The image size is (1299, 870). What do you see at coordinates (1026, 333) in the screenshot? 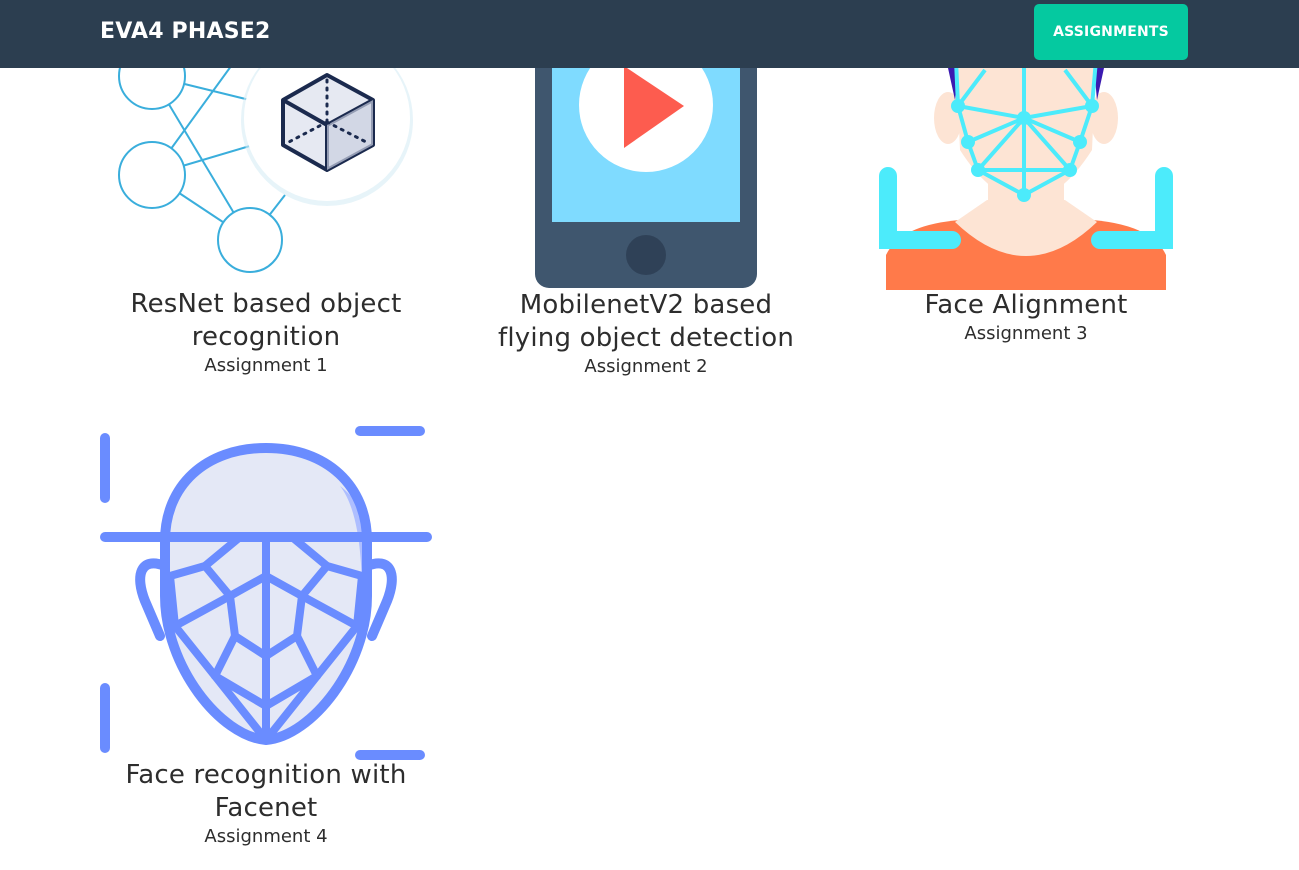
I see `card-subtitle: Assignment 3` at bounding box center [1026, 333].